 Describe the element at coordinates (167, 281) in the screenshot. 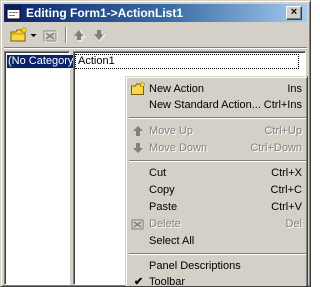

I see `menu-item-label: Toolbar` at that location.